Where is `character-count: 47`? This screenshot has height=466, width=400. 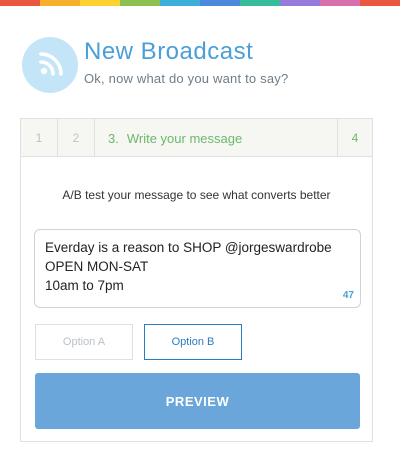 character-count: 47 is located at coordinates (348, 295).